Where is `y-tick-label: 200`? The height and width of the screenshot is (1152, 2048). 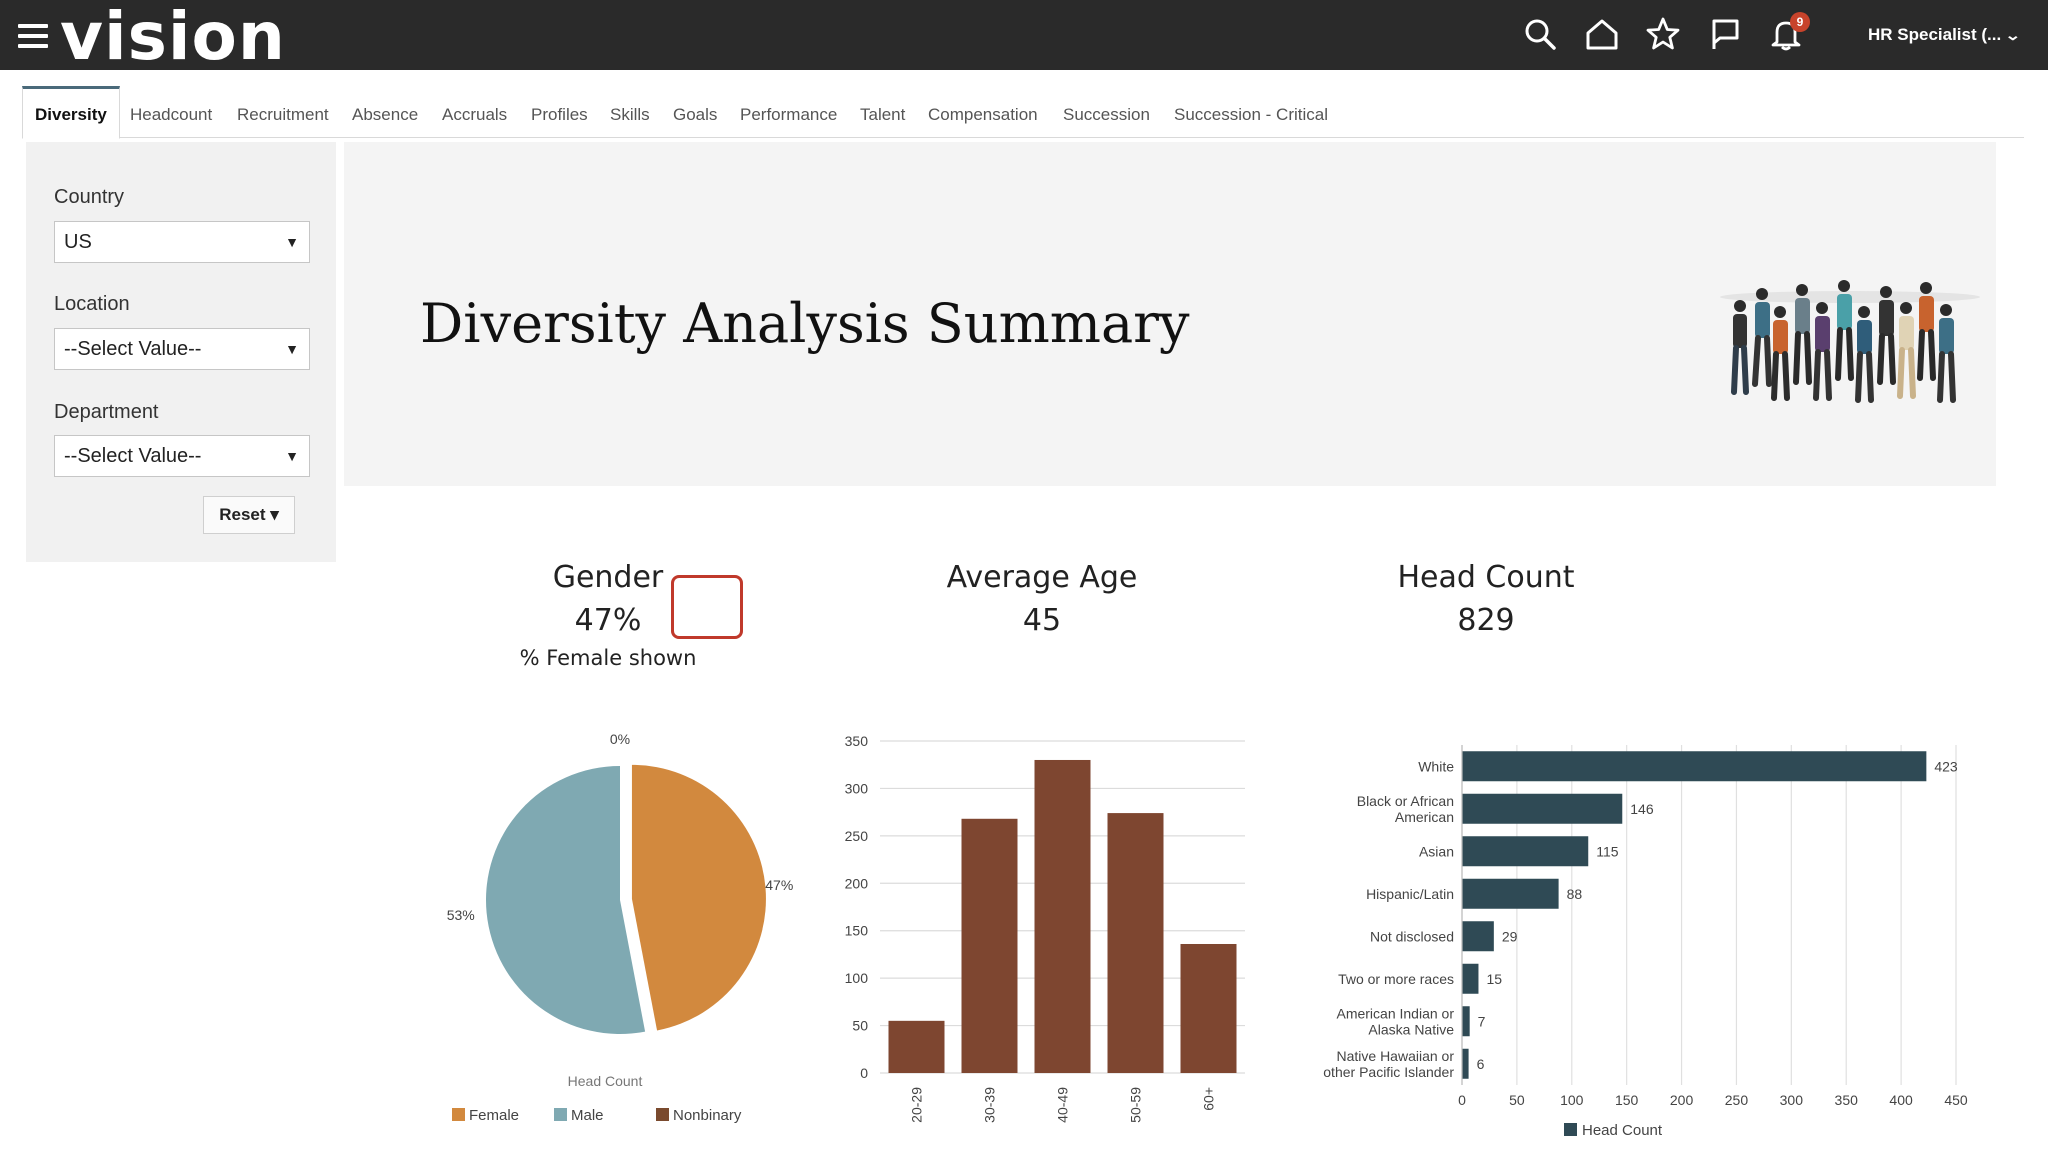 y-tick-label: 200 is located at coordinates (857, 883).